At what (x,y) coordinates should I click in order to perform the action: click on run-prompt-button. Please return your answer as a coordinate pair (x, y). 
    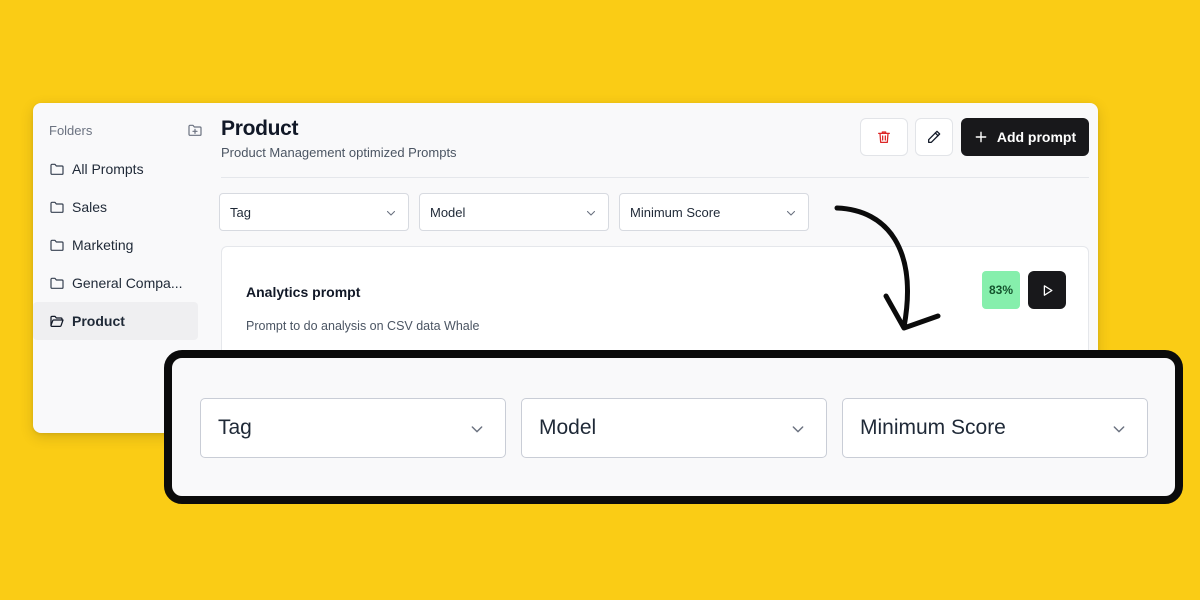
    Looking at the image, I should click on (1047, 290).